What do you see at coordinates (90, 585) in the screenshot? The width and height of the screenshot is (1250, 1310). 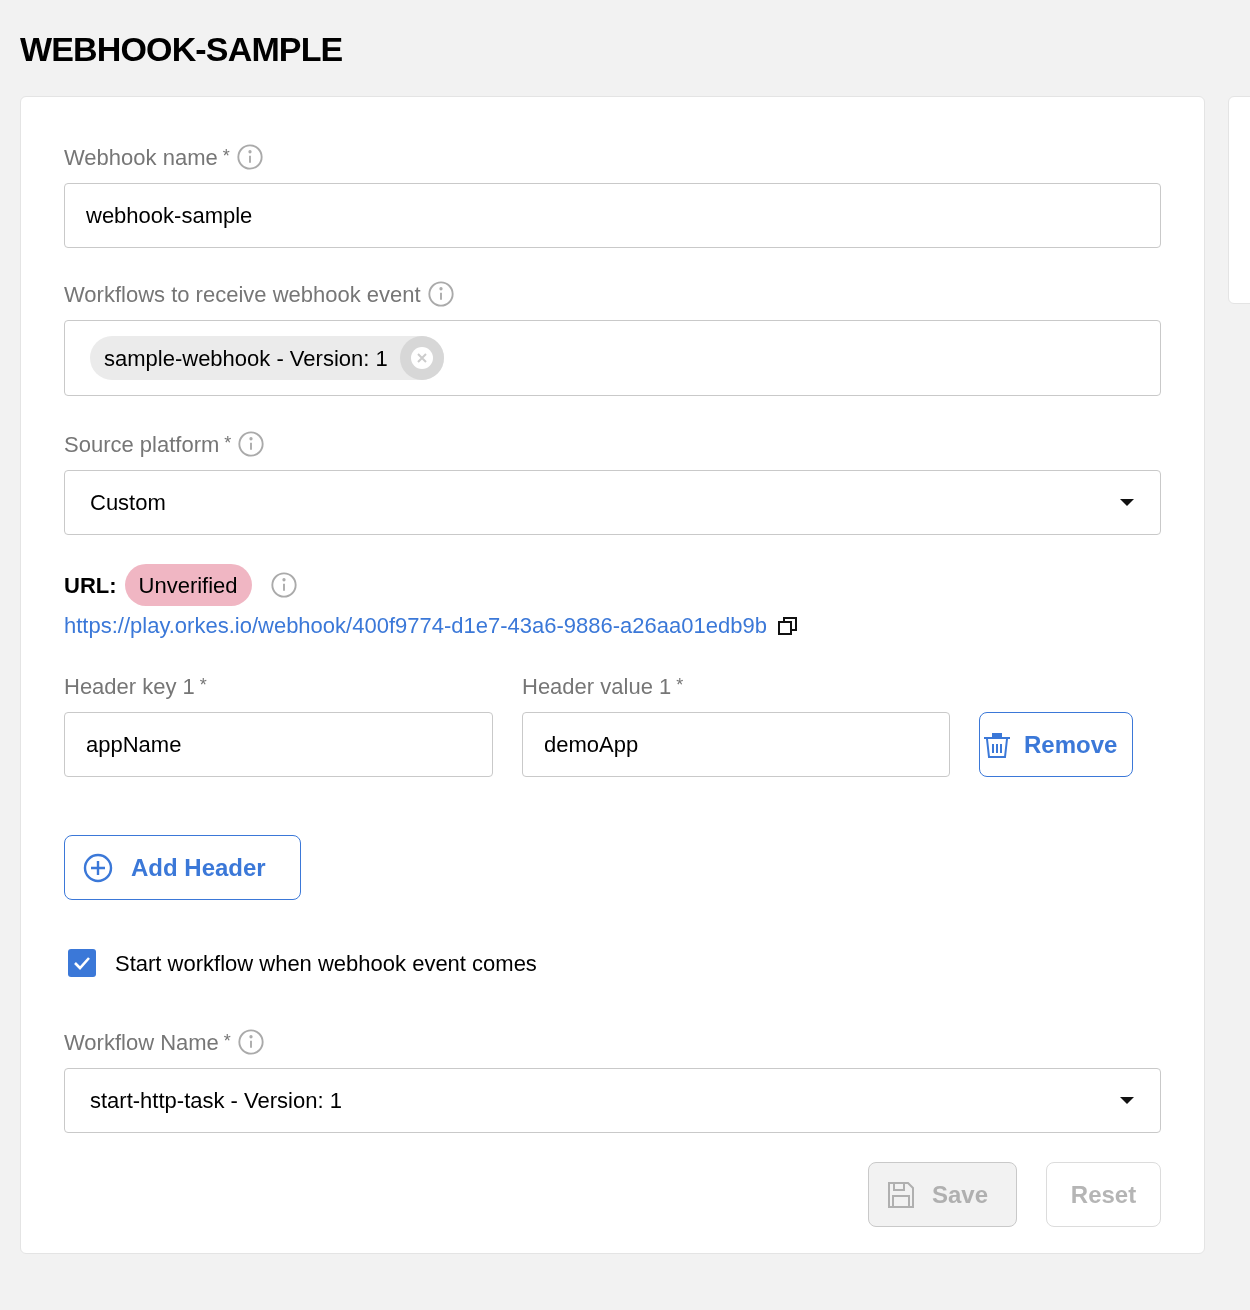 I see `url-label: URL:` at bounding box center [90, 585].